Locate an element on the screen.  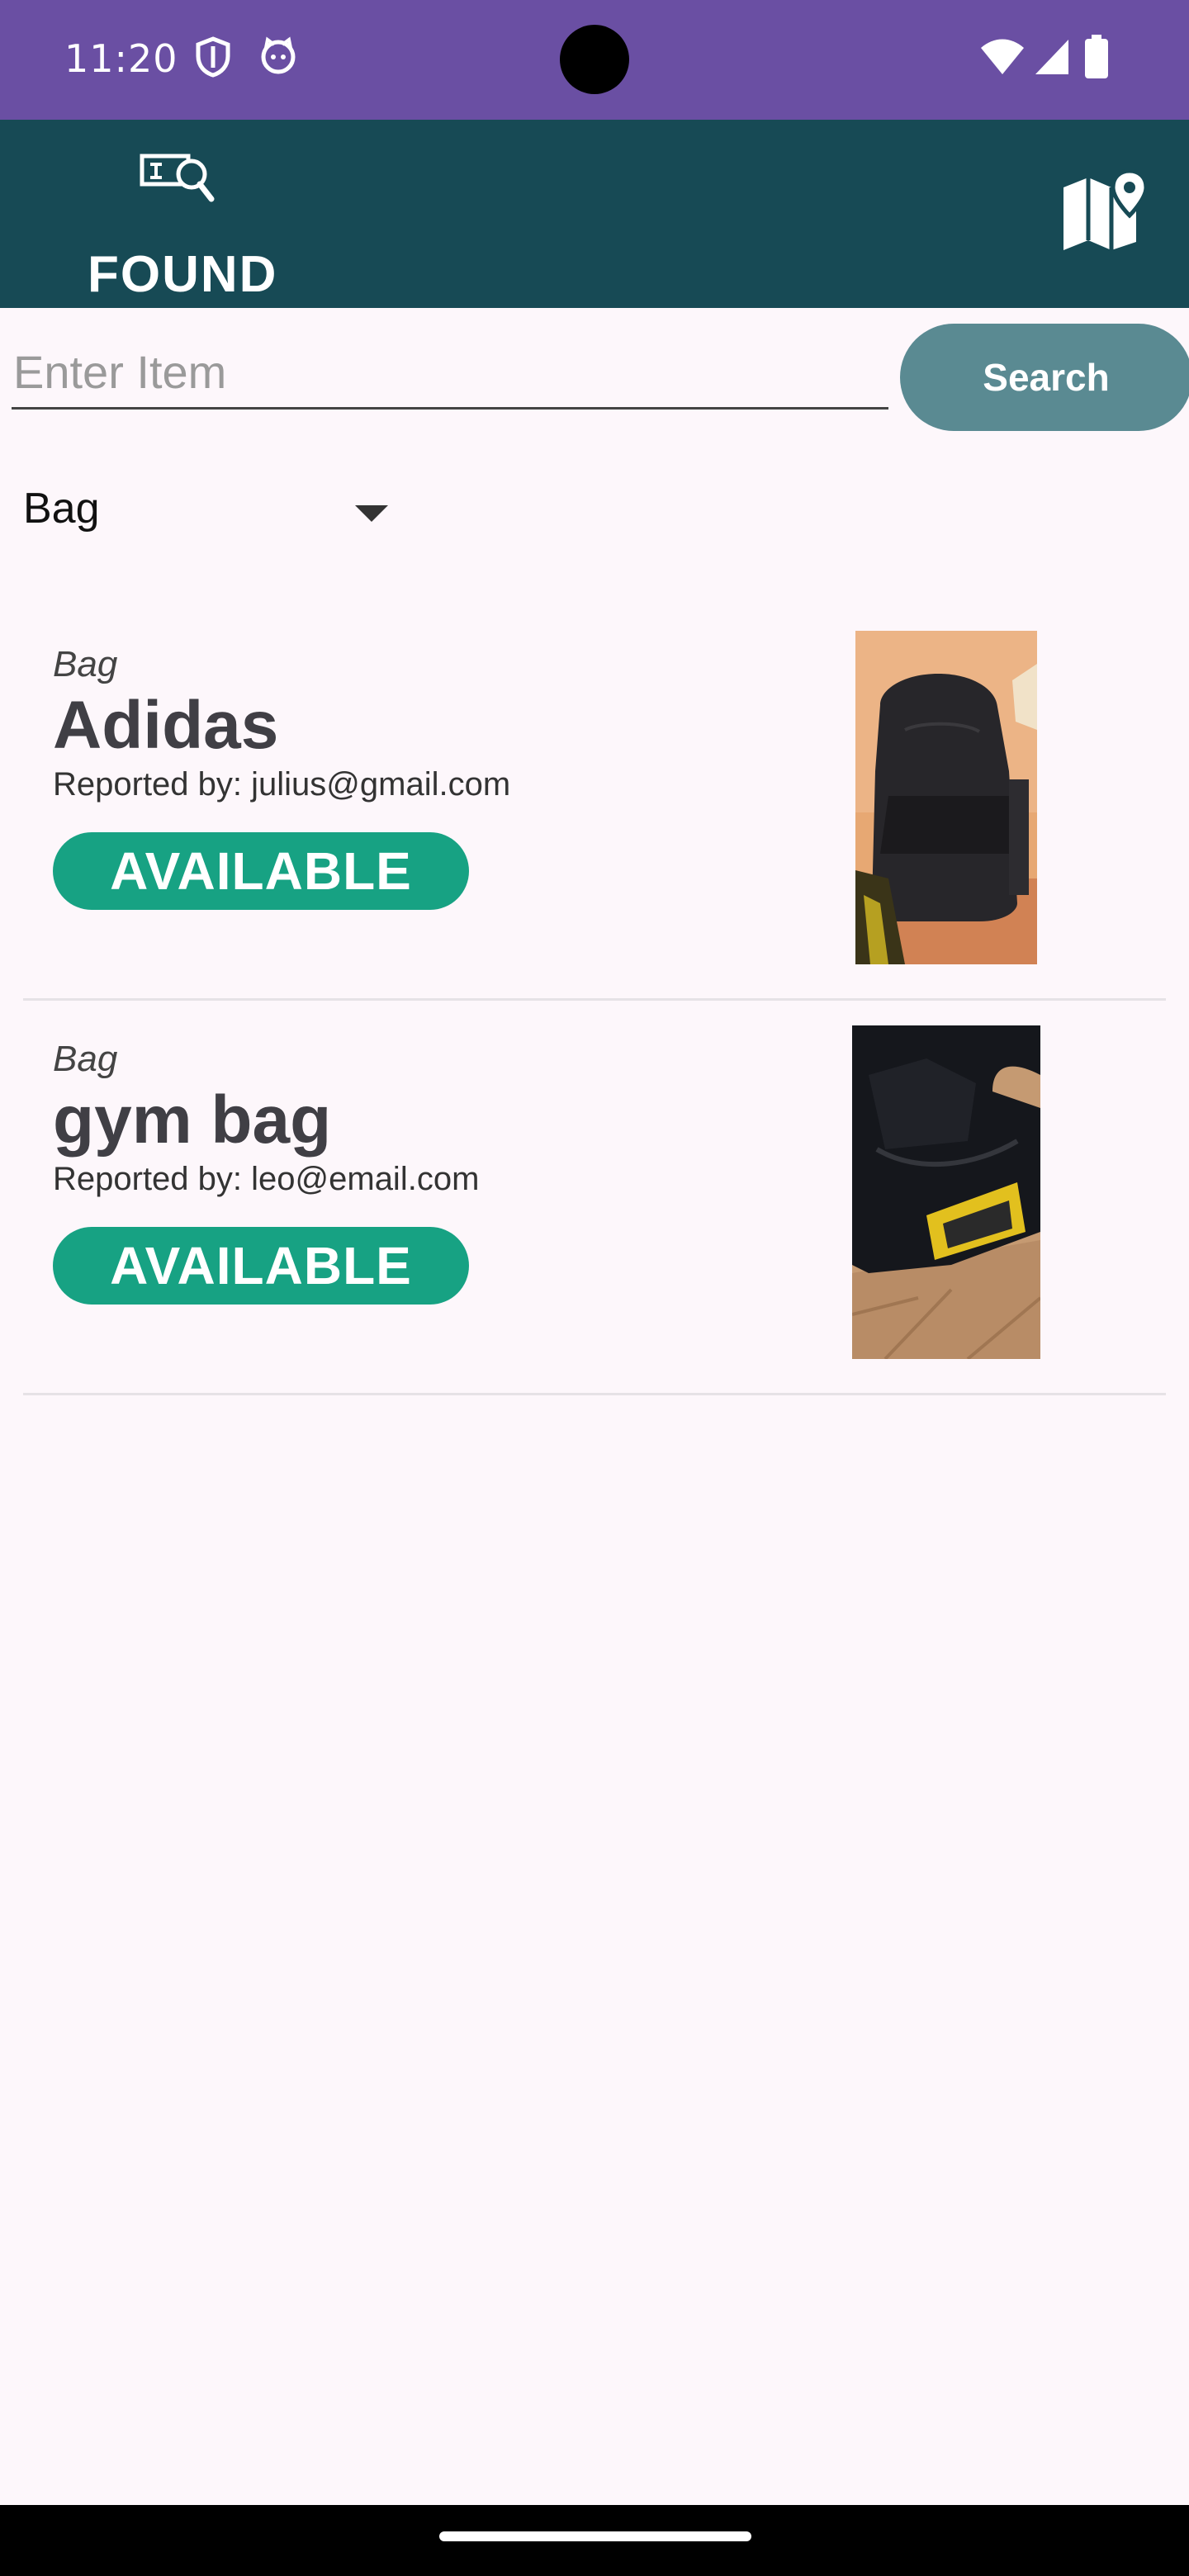
item-reporter: Reported by: leo@email.com is located at coordinates (266, 1179).